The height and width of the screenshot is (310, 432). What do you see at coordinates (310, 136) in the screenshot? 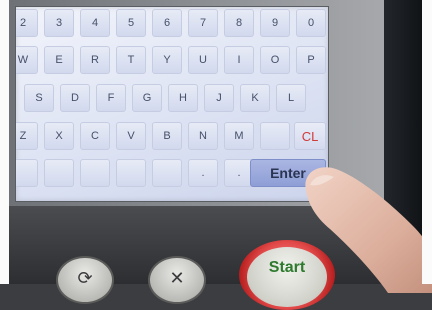
I see `clear-key: CL` at bounding box center [310, 136].